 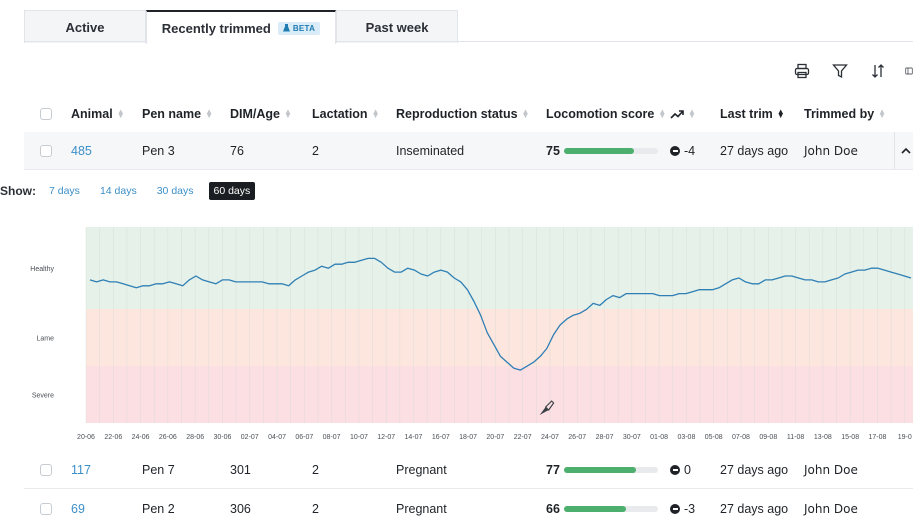 I want to click on collapse-row-button, so click(x=903, y=151).